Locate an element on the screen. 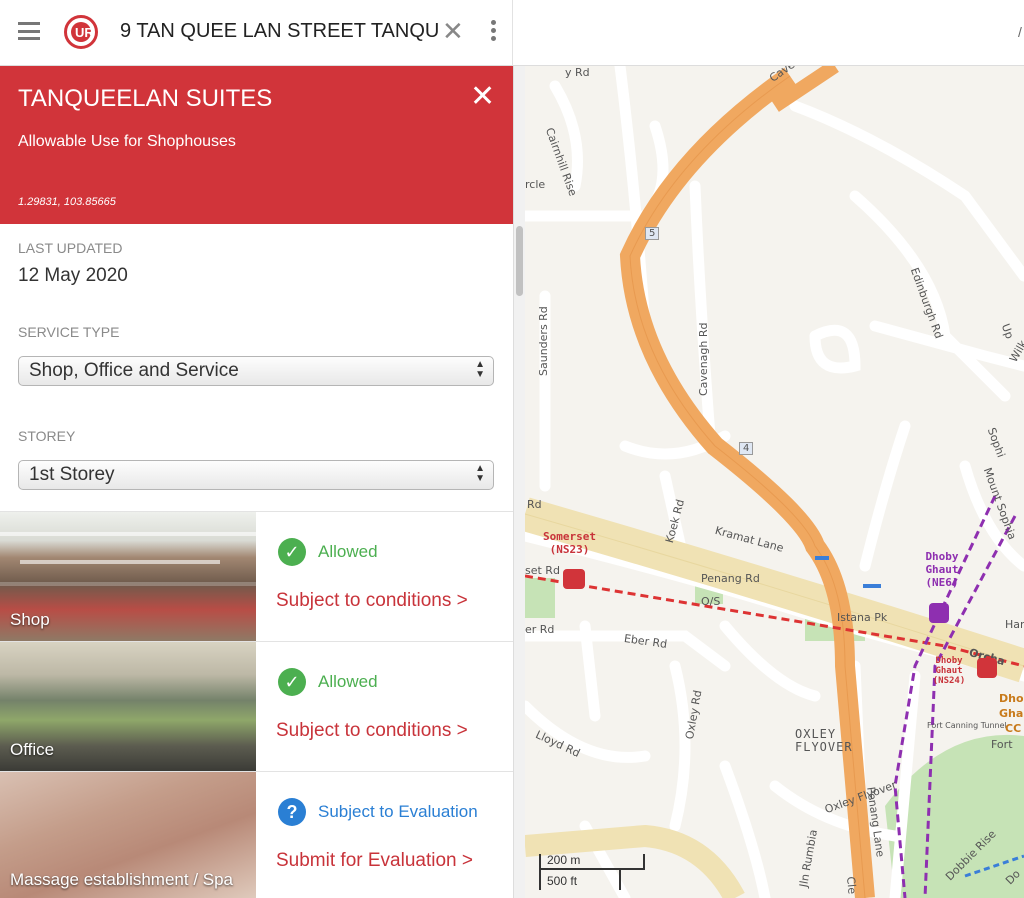 Image resolution: width=1024 pixels, height=898 pixels. status-text: Subject to Evaluation is located at coordinates (398, 811).